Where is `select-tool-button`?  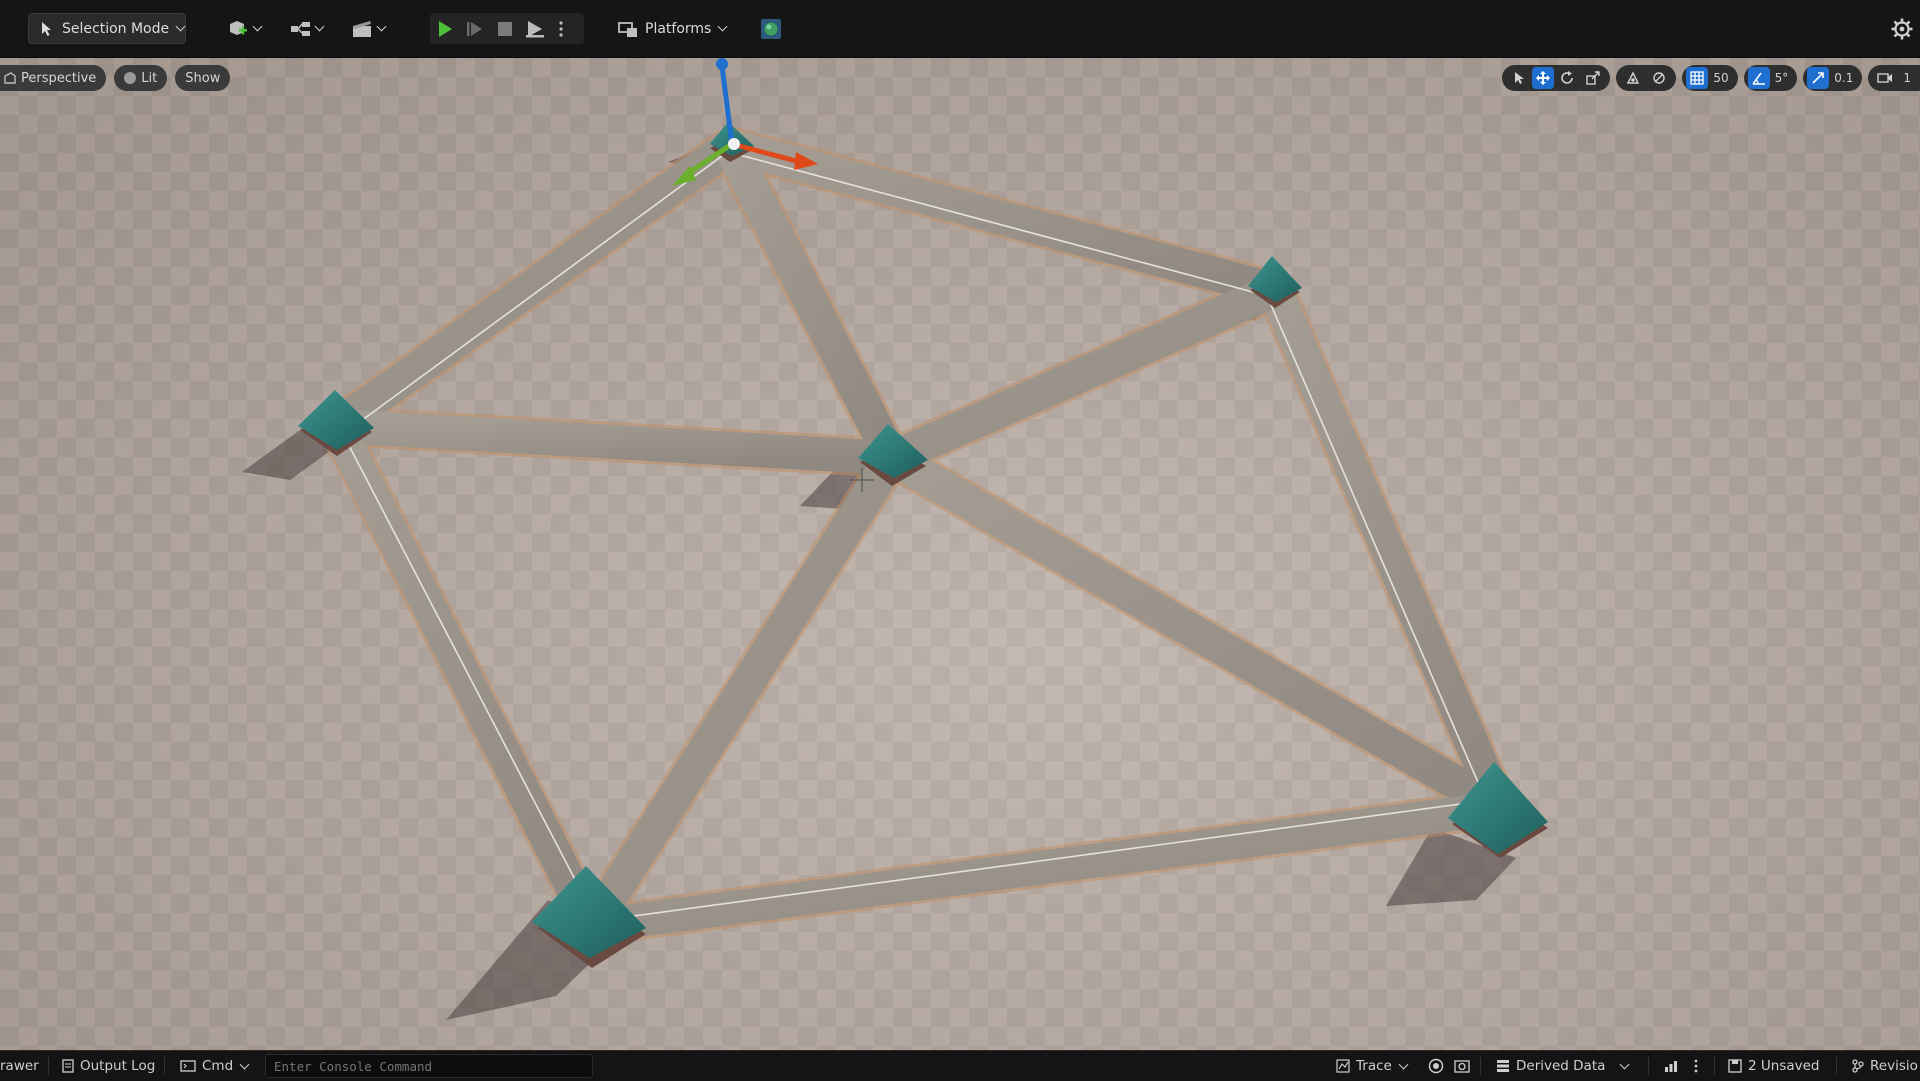 select-tool-button is located at coordinates (1519, 78).